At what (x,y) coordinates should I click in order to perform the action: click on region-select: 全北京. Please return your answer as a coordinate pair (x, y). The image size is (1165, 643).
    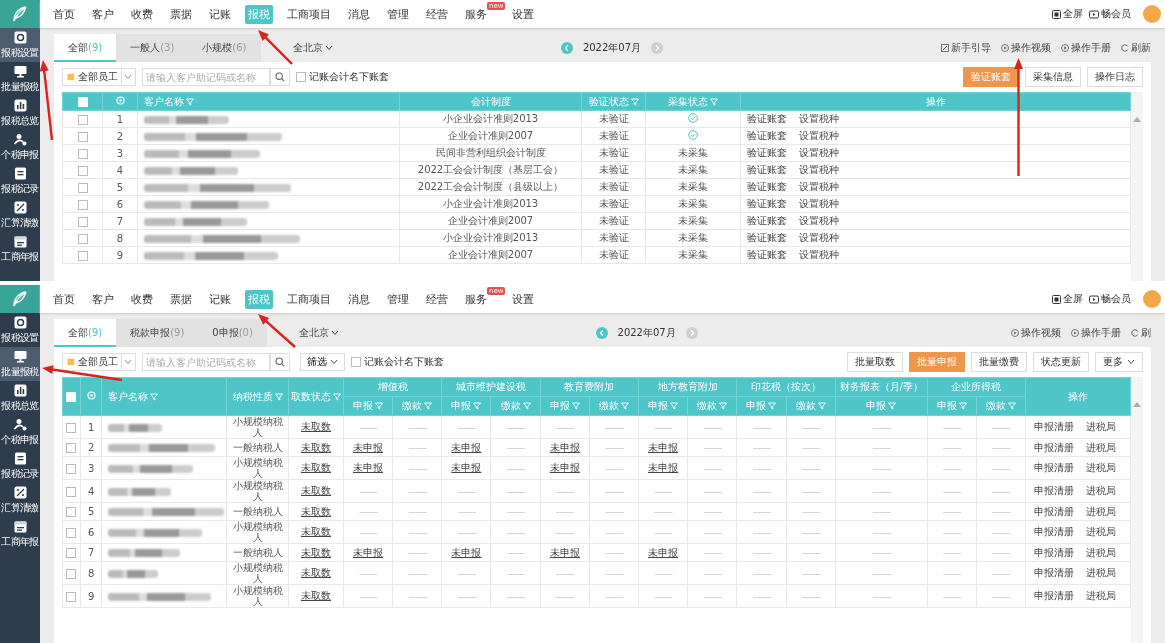
    Looking at the image, I should click on (312, 48).